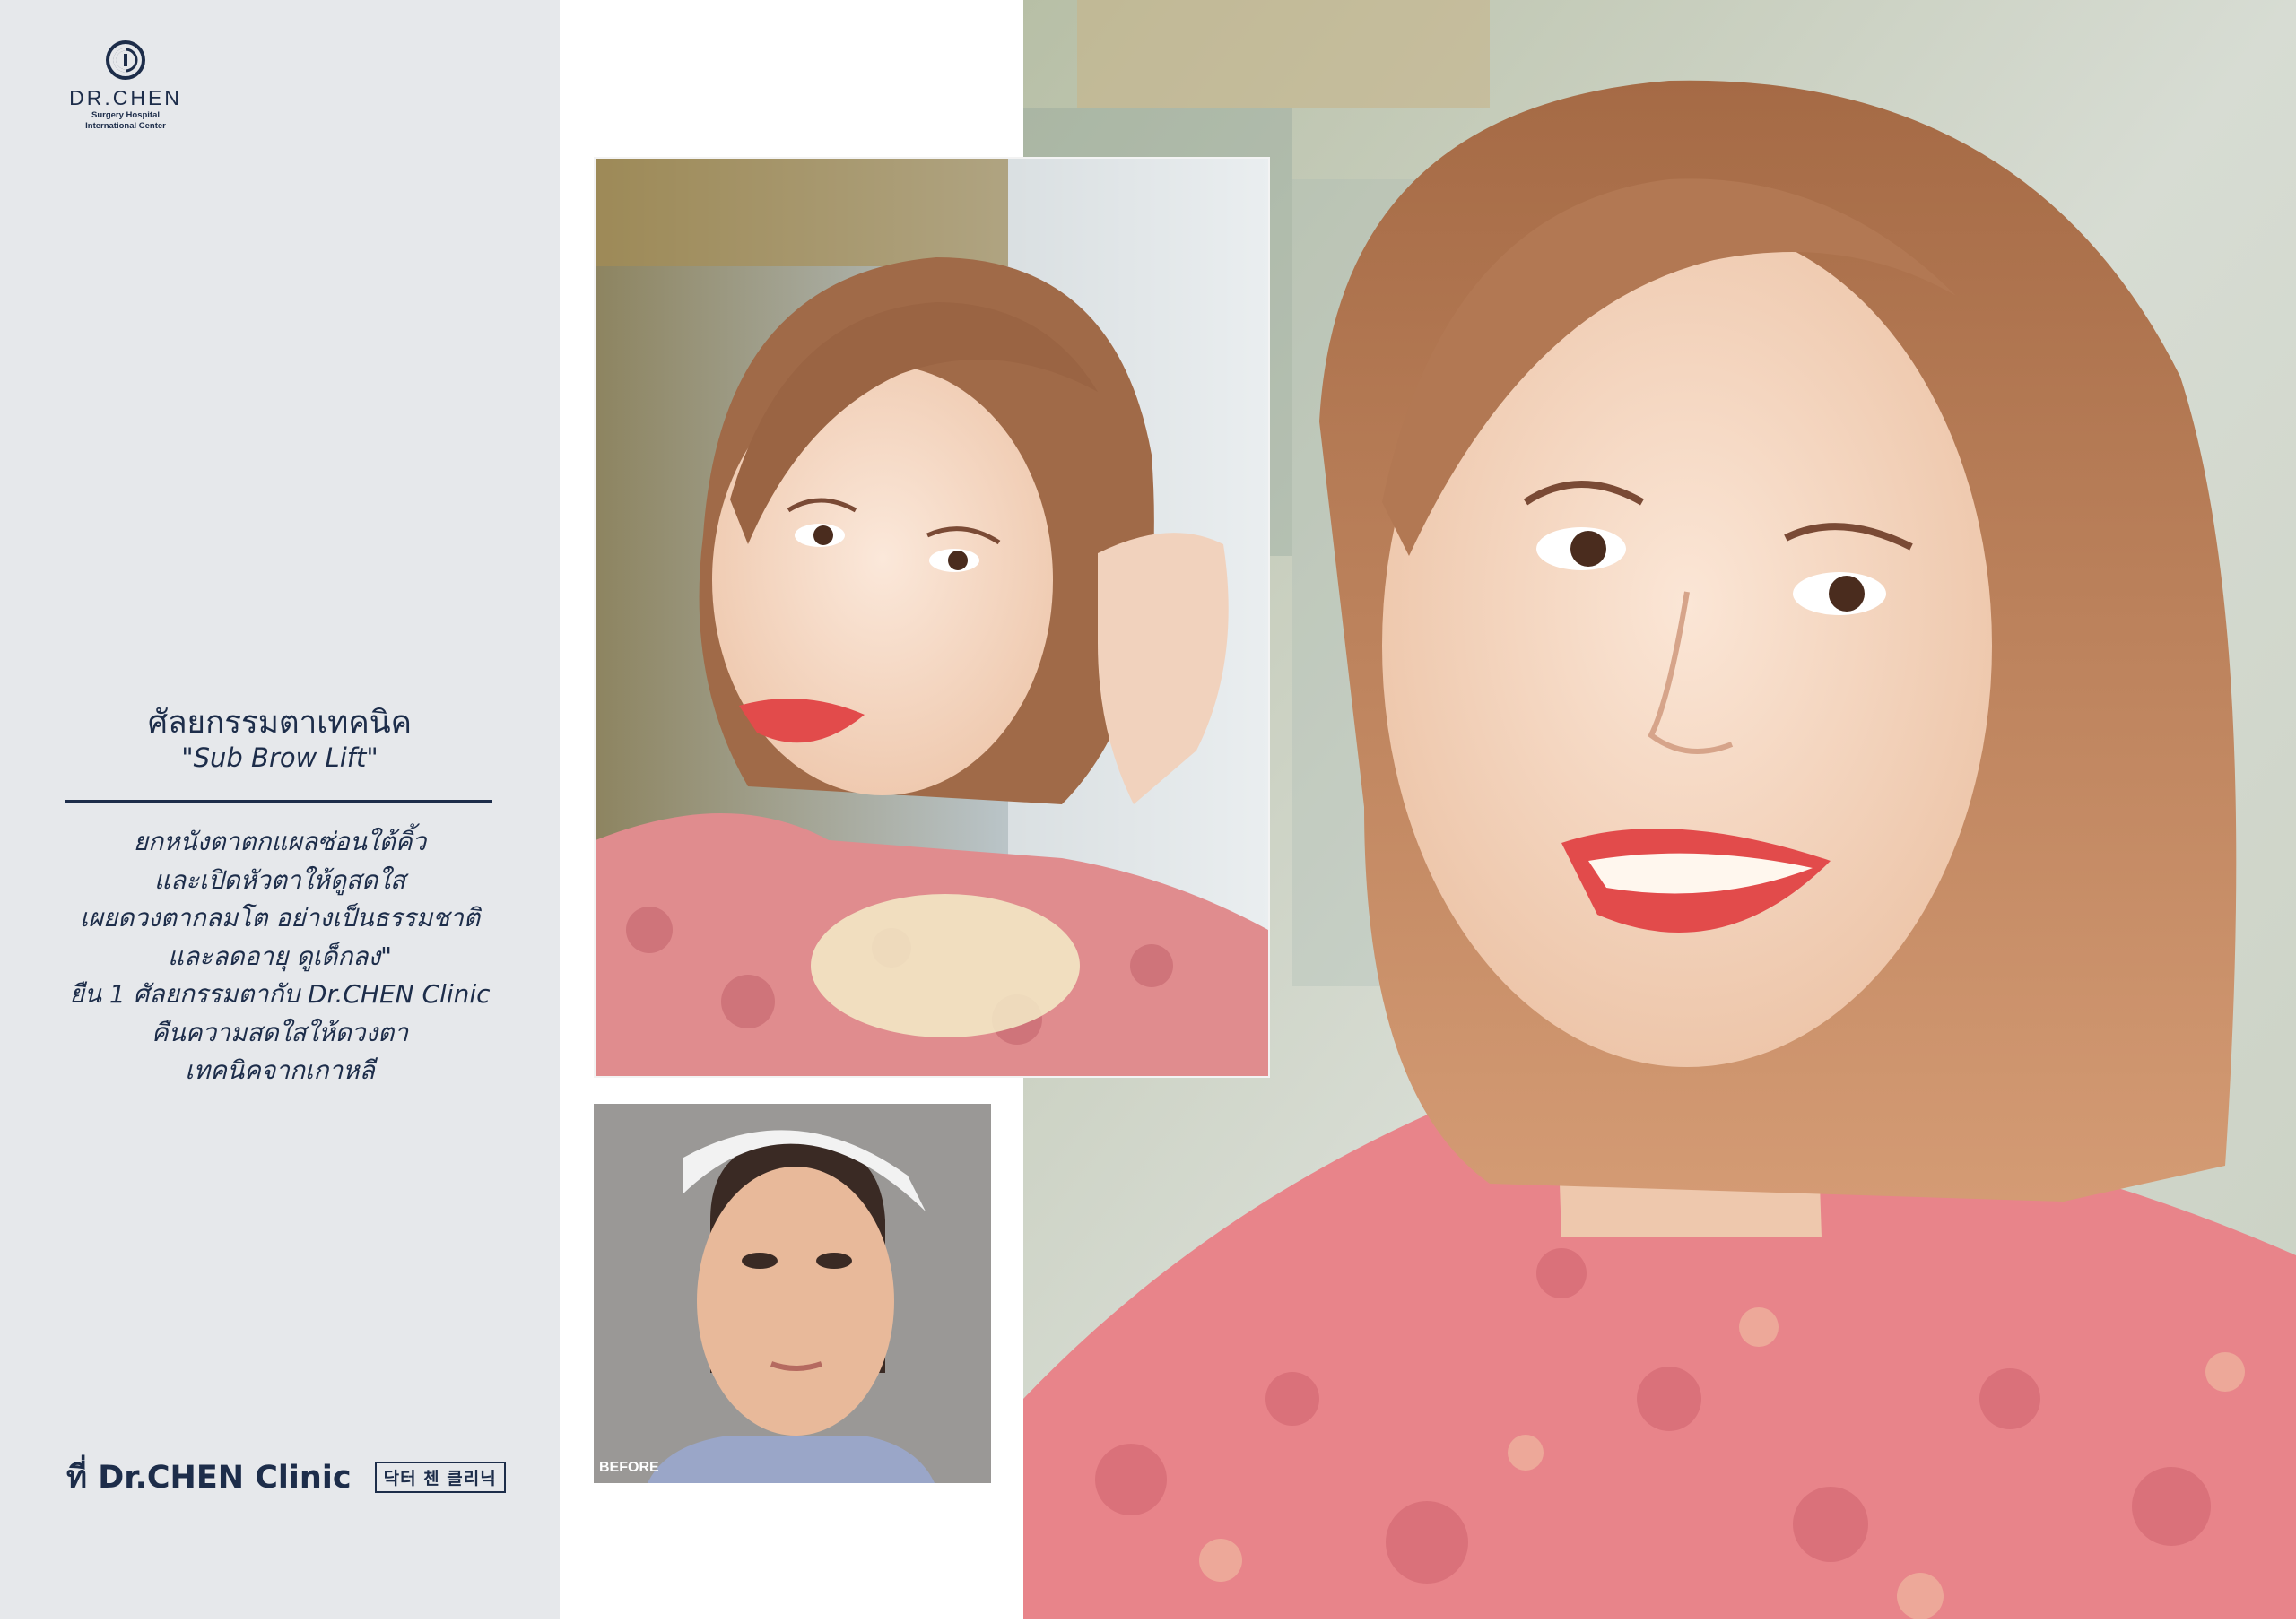 The image size is (2296, 1623). I want to click on before-label: BEFORE, so click(629, 1467).